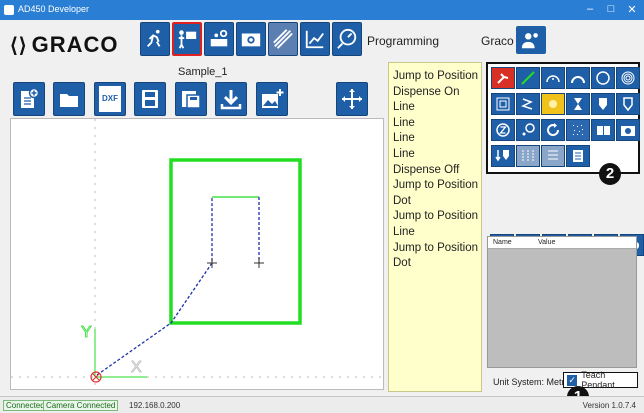 Image resolution: width=644 pixels, height=413 pixels. I want to click on add-image-icon, so click(273, 98).